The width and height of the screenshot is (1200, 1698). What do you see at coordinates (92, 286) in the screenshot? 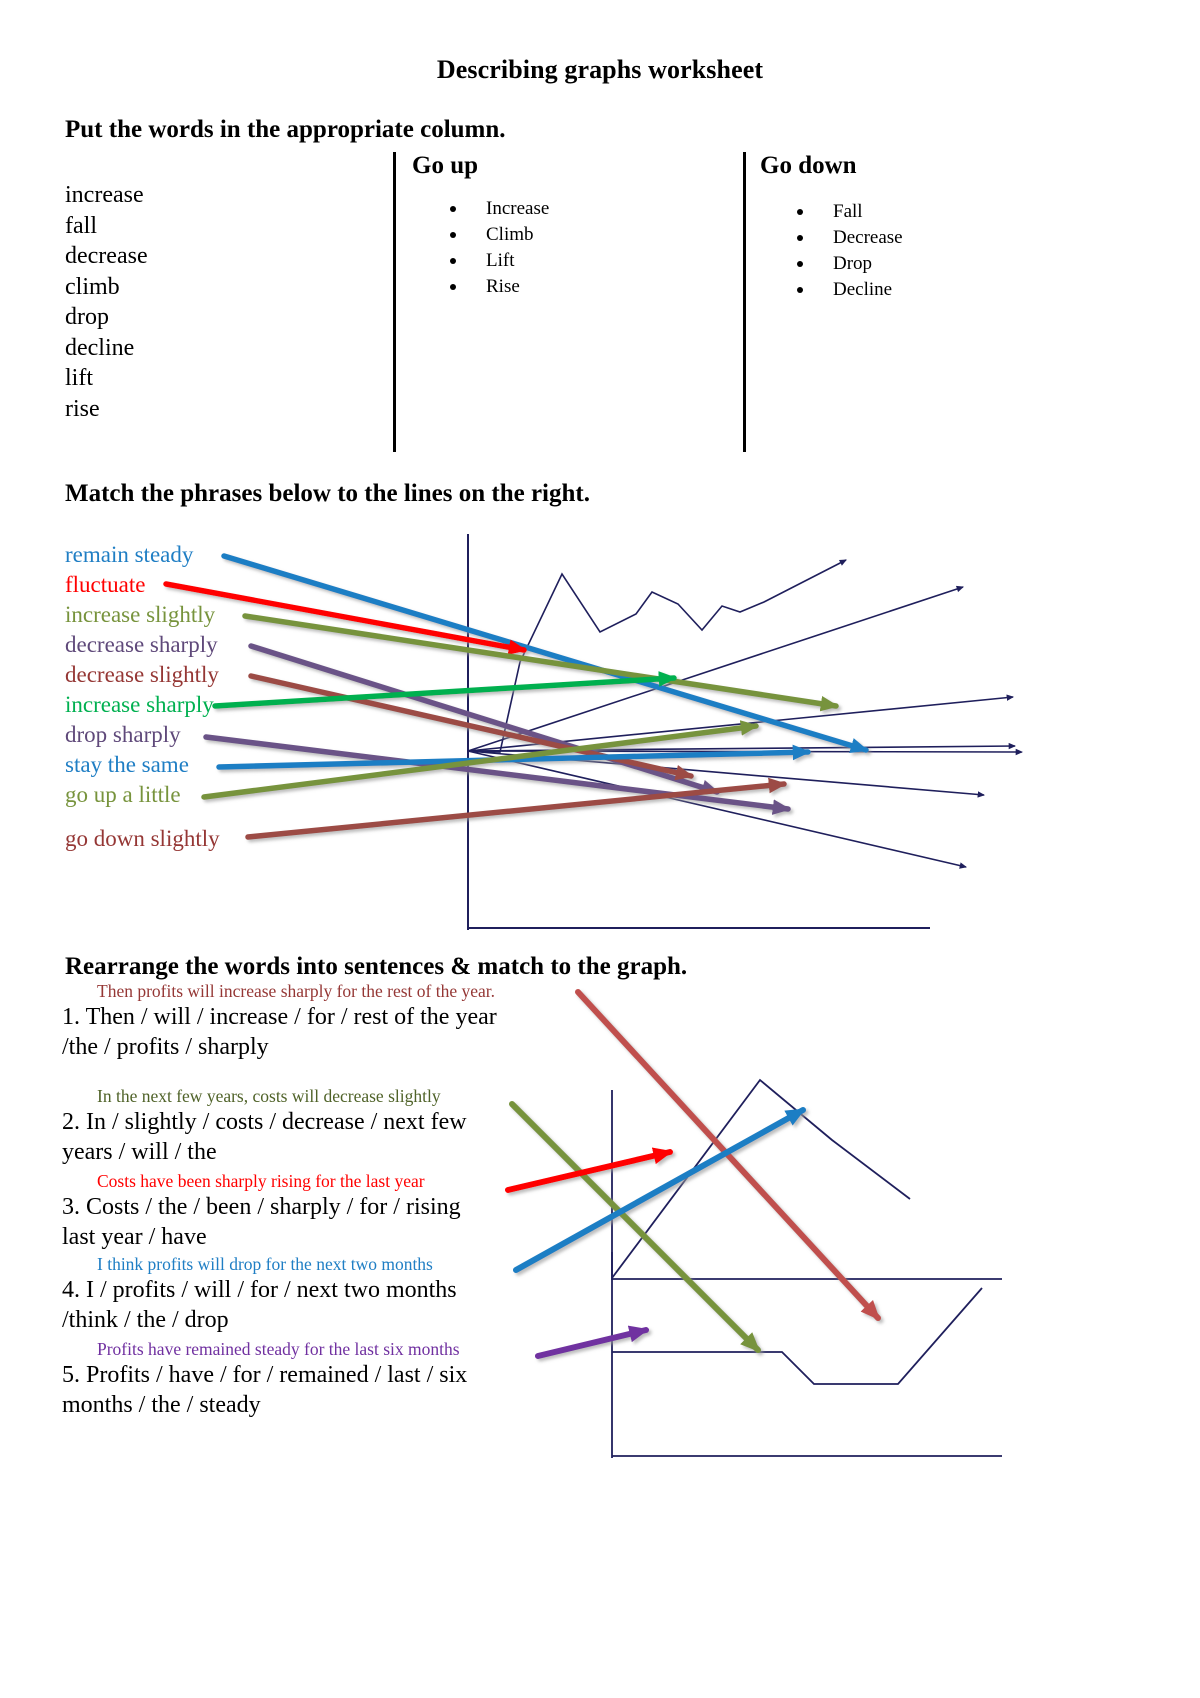
I see `word-item: climb` at bounding box center [92, 286].